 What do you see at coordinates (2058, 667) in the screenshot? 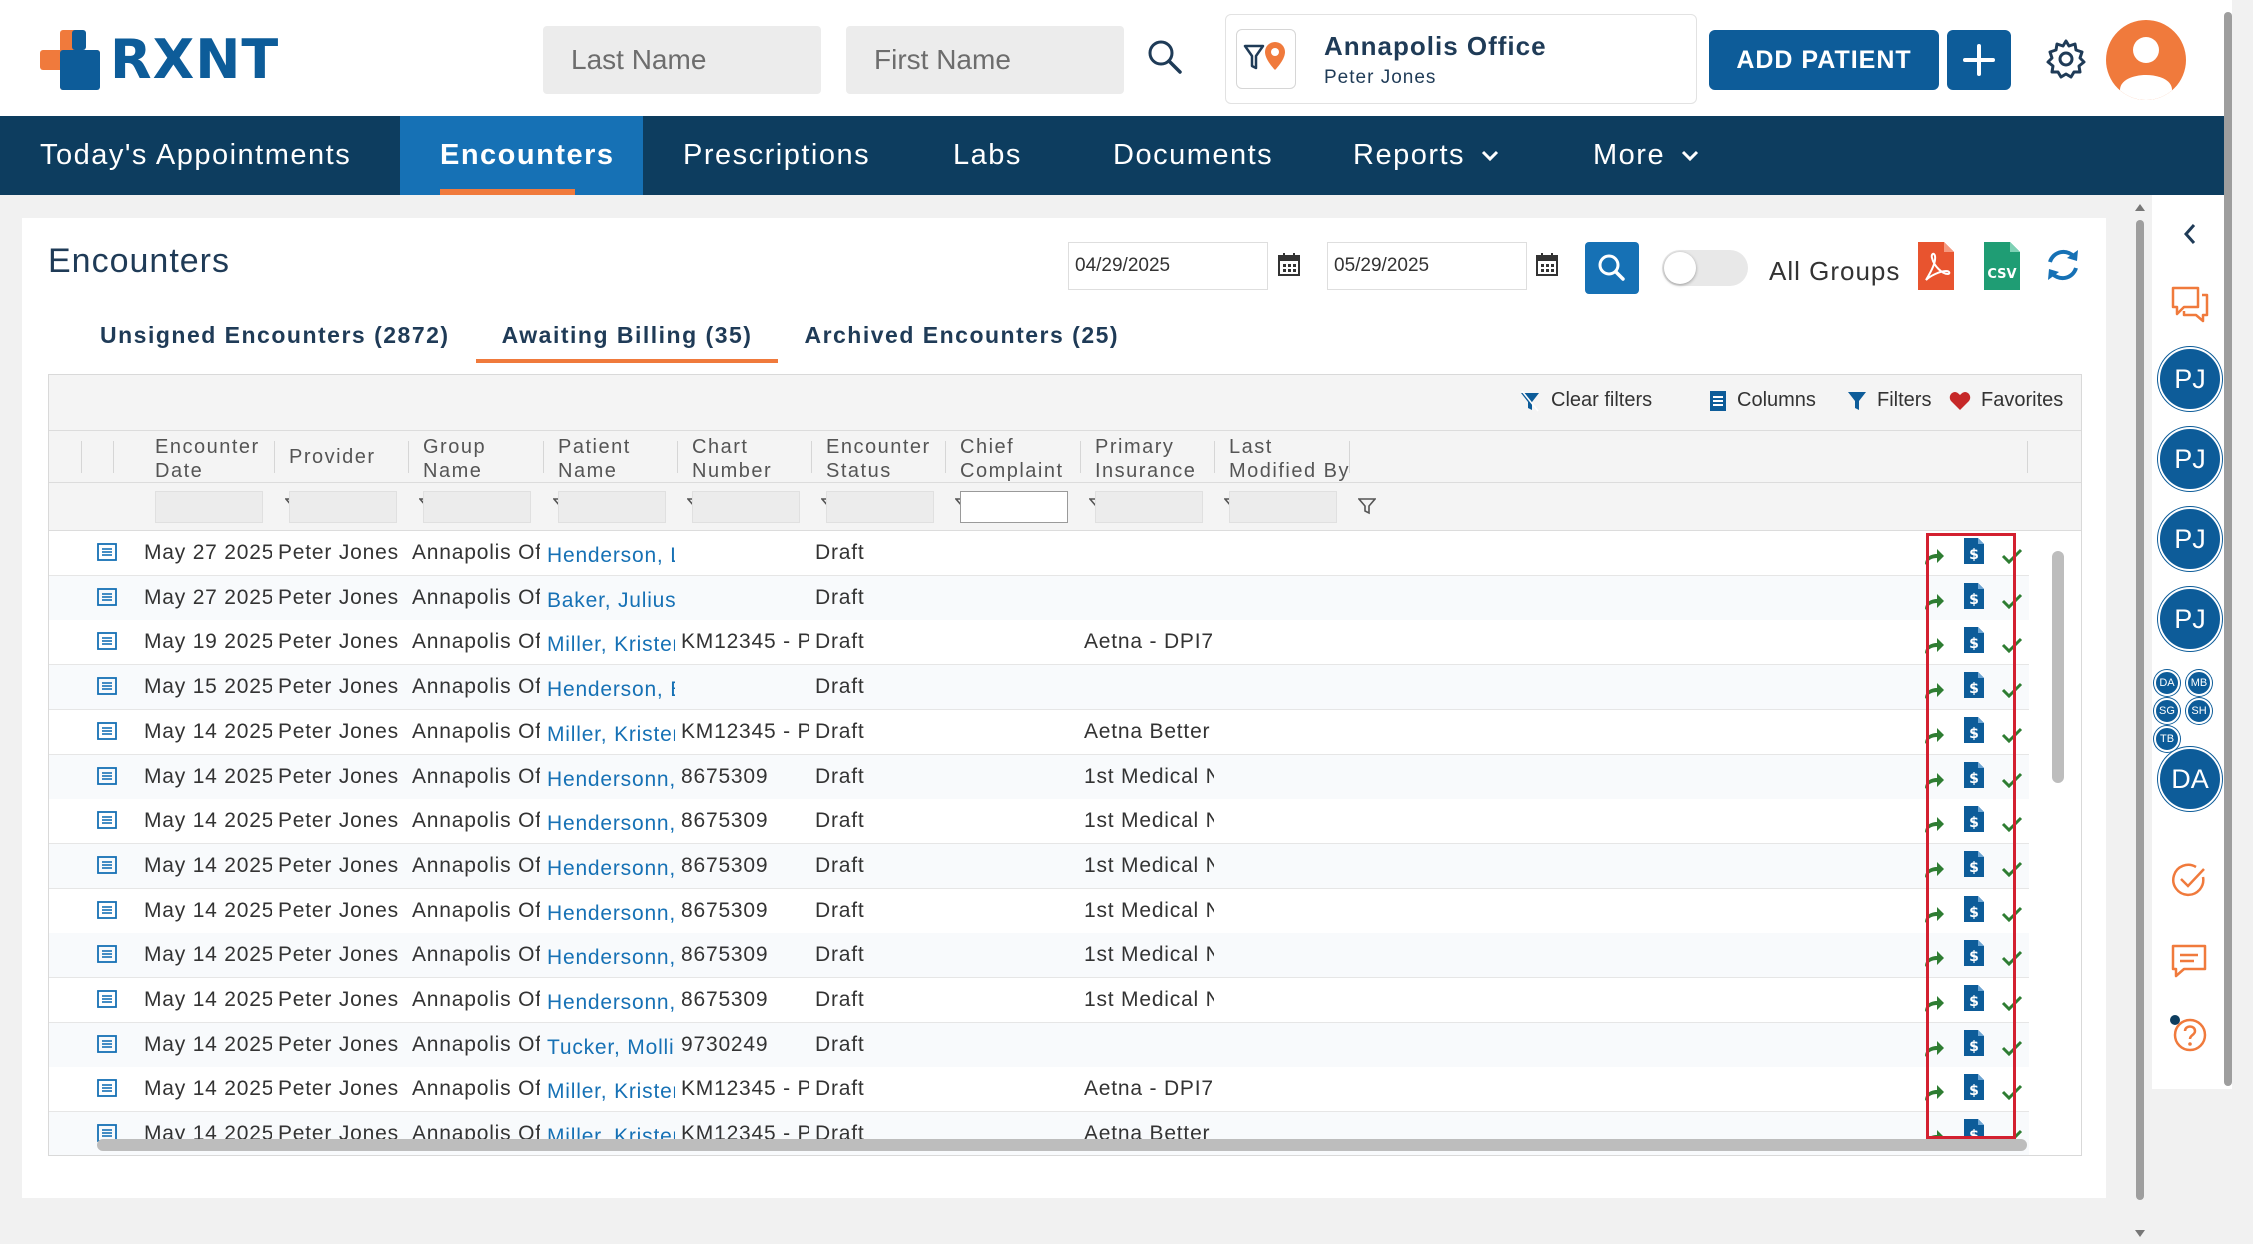
I see `grid-vertical-scrollbar` at bounding box center [2058, 667].